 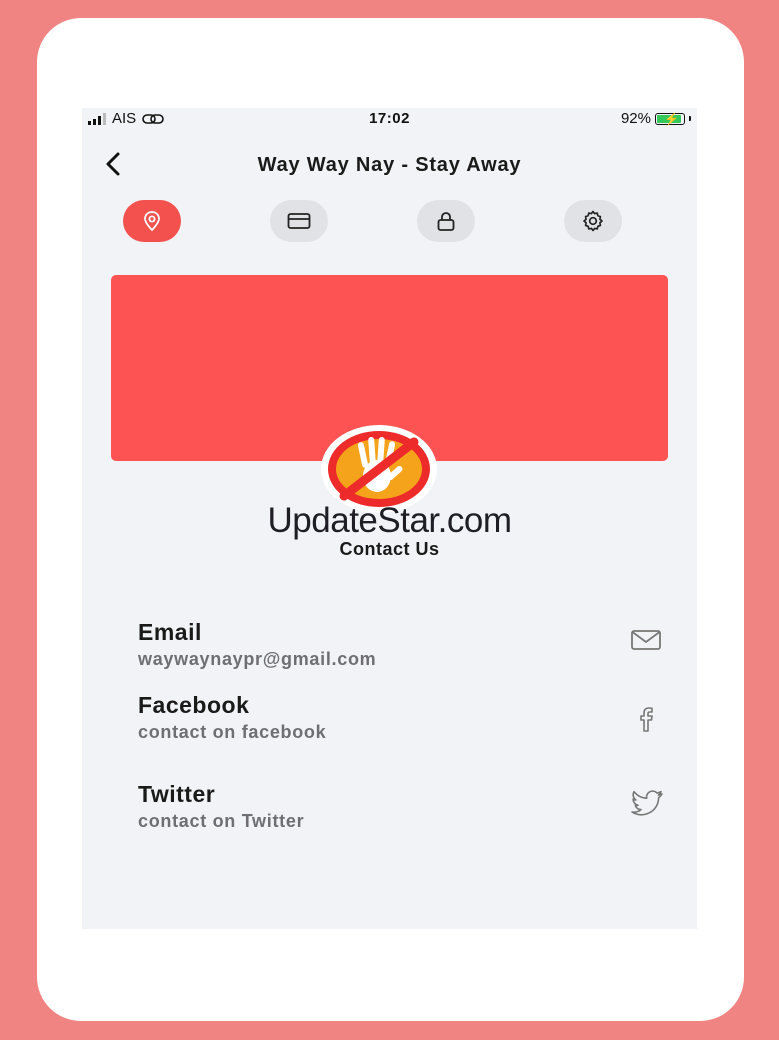 What do you see at coordinates (257, 659) in the screenshot?
I see `contact-detail: waywaynaypr@gmail.com` at bounding box center [257, 659].